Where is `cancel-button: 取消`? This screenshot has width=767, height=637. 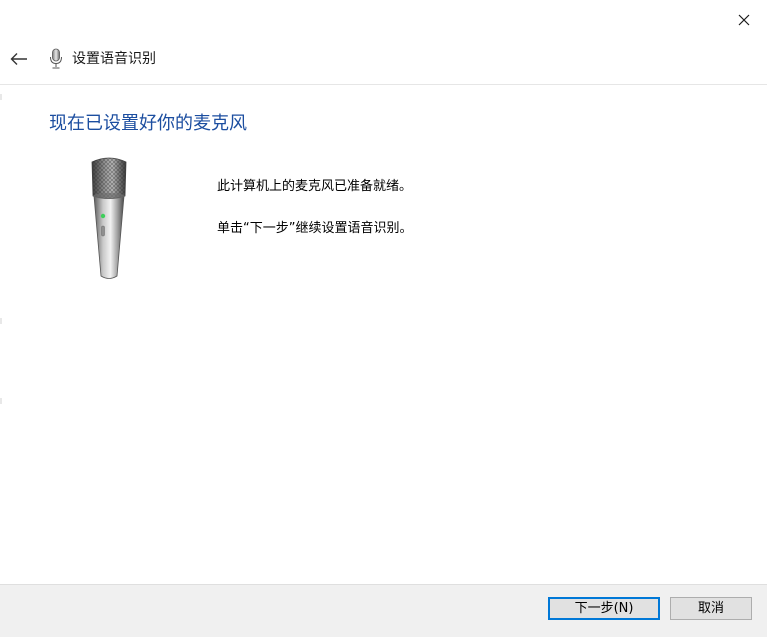
cancel-button: 取消 is located at coordinates (711, 608).